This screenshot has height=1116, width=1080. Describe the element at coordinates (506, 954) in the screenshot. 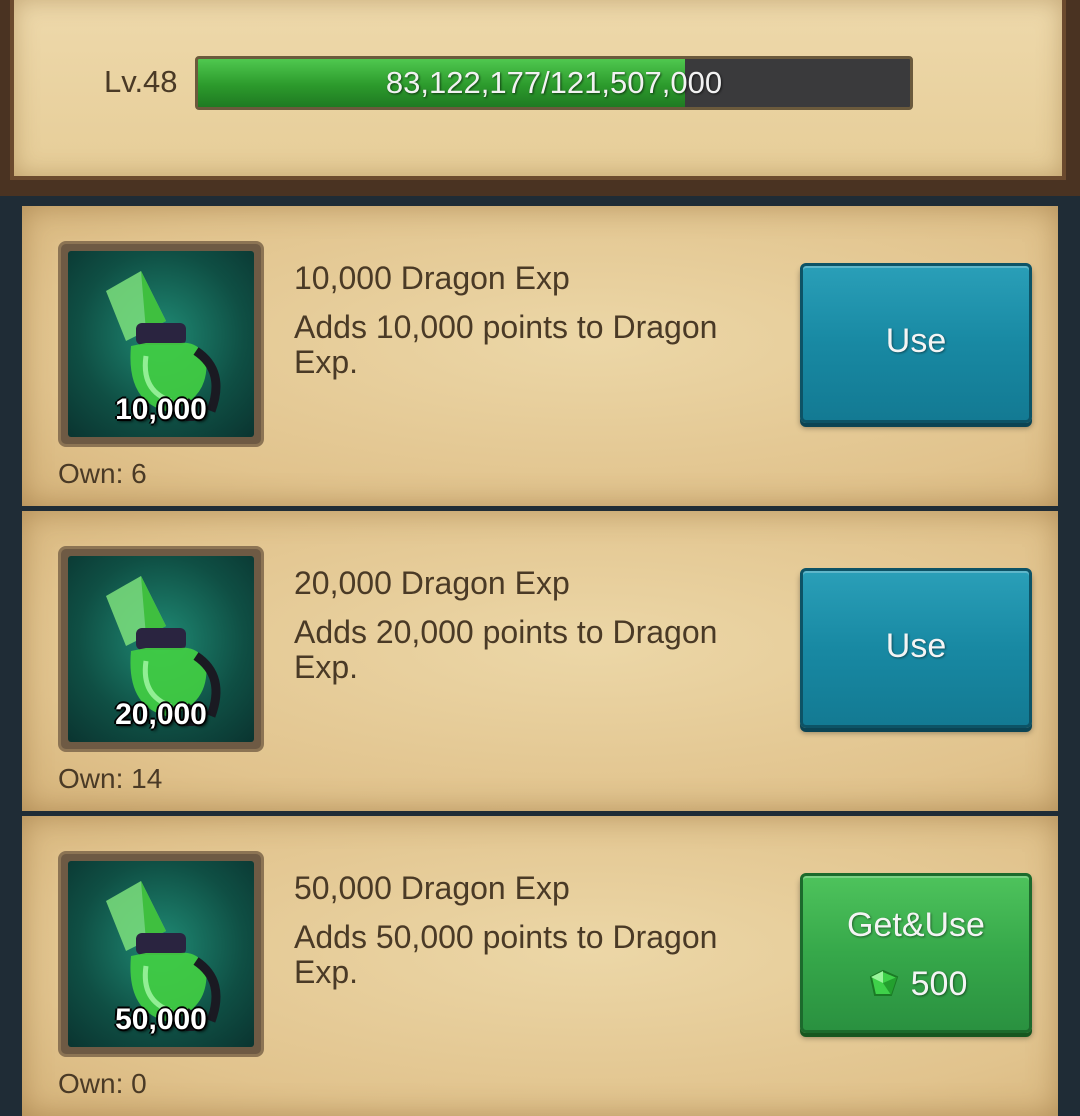

I see `item-description: Adds 50,000 points to Dragon Exp.` at that location.